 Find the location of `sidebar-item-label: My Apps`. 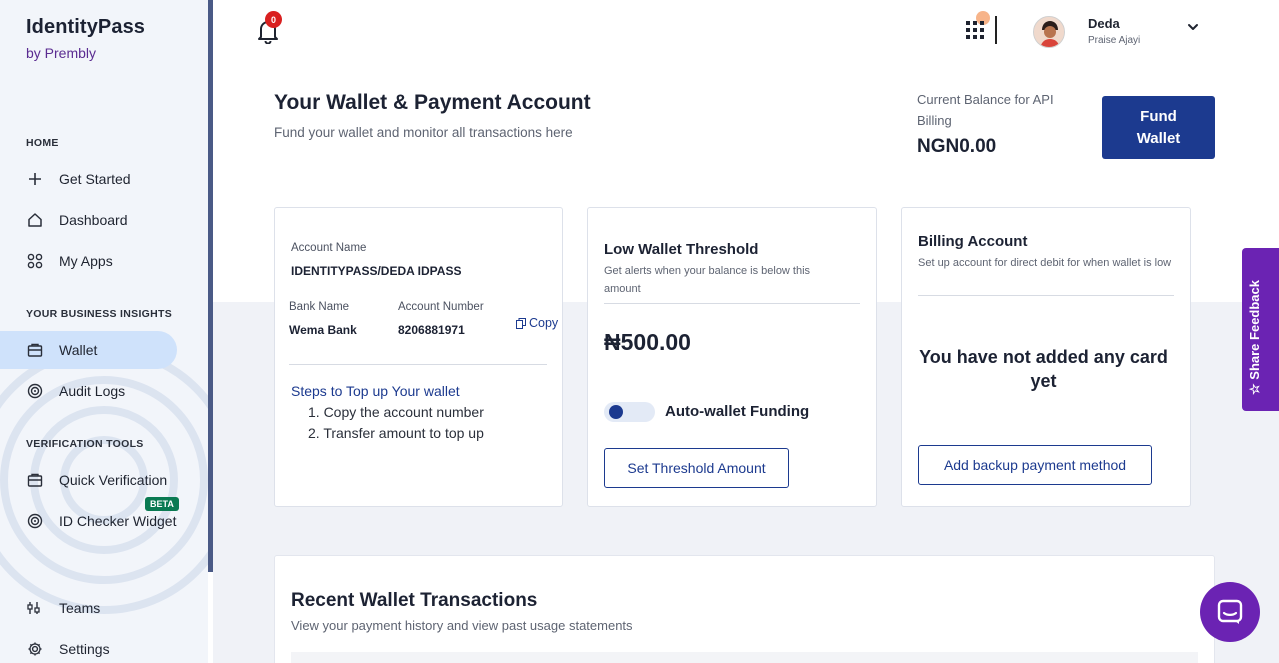

sidebar-item-label: My Apps is located at coordinates (86, 261).